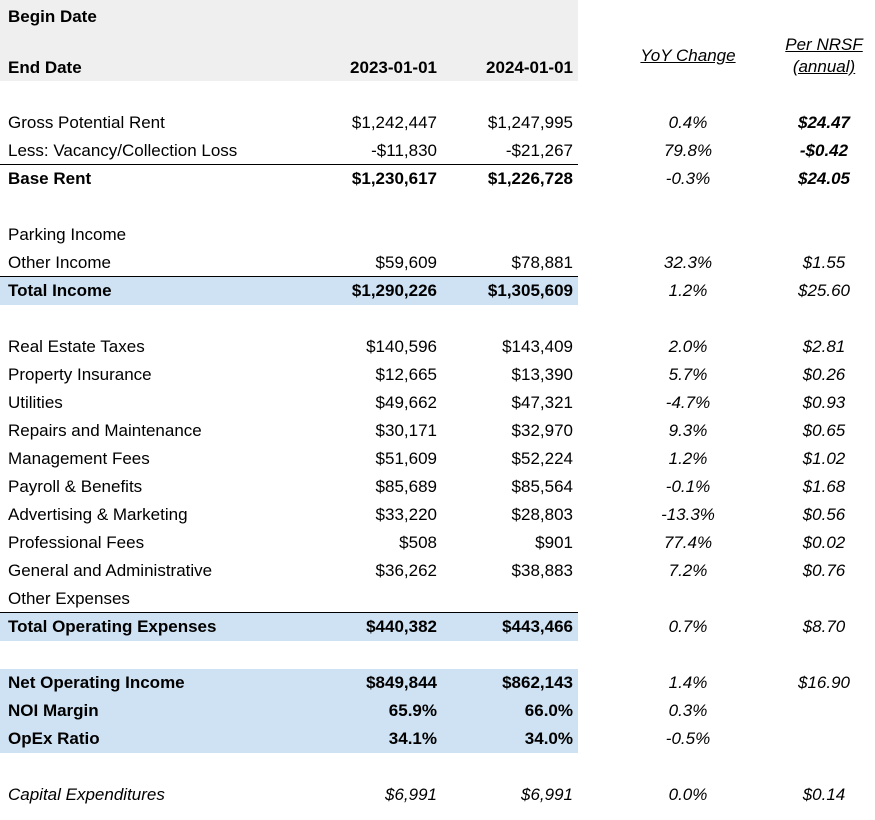  Describe the element at coordinates (530, 122) in the screenshot. I see `value-2024: $1,247,995` at that location.